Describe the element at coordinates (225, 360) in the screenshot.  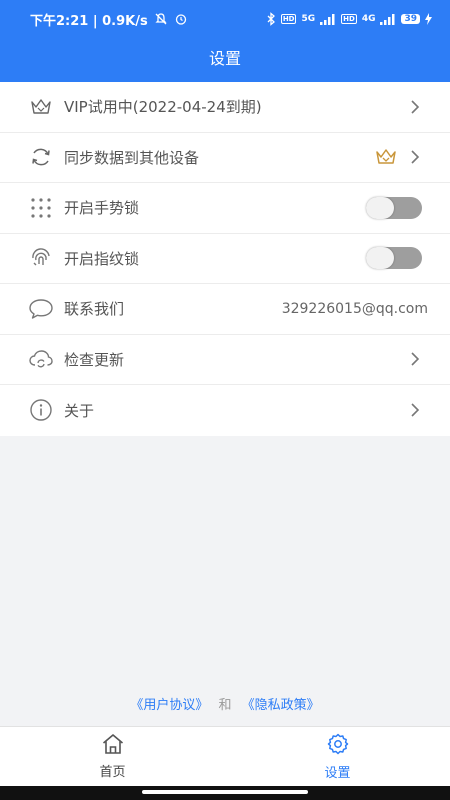
I see `settings-row-check-update: 检查更新` at that location.